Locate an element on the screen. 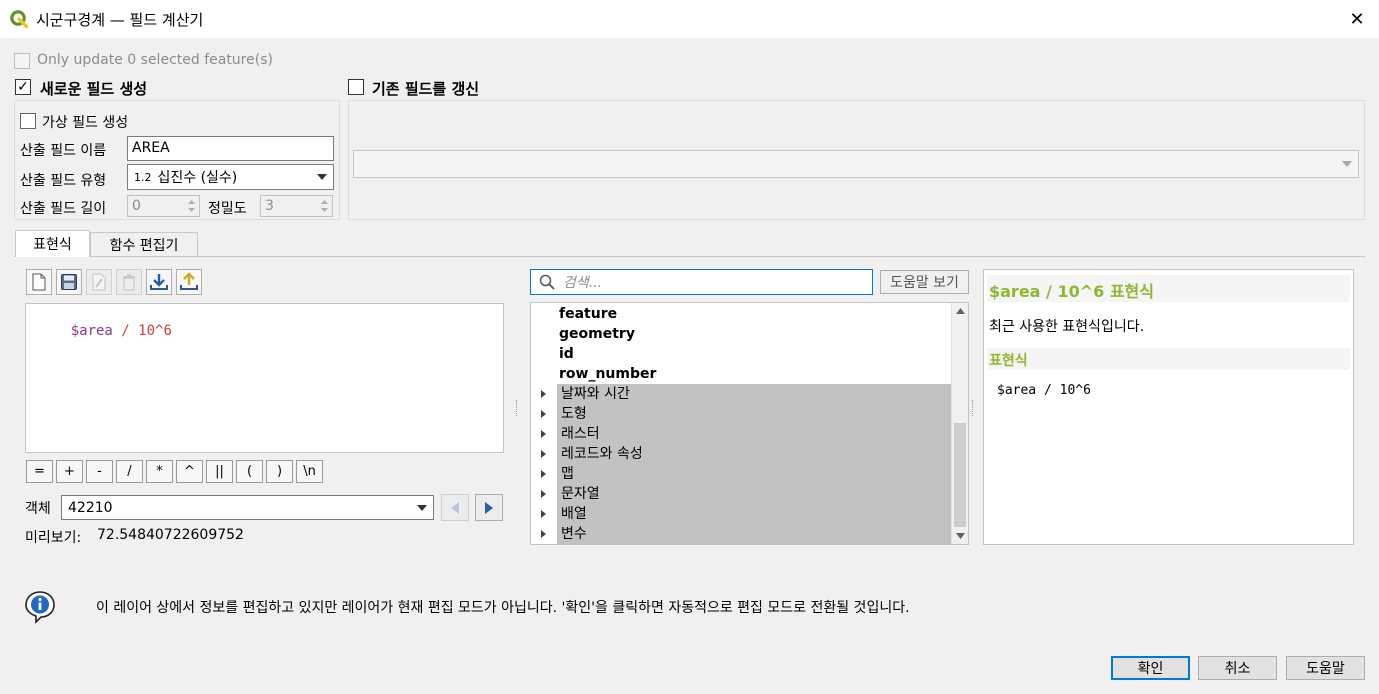 This screenshot has height=694, width=1379. next-feature-button is located at coordinates (489, 507).